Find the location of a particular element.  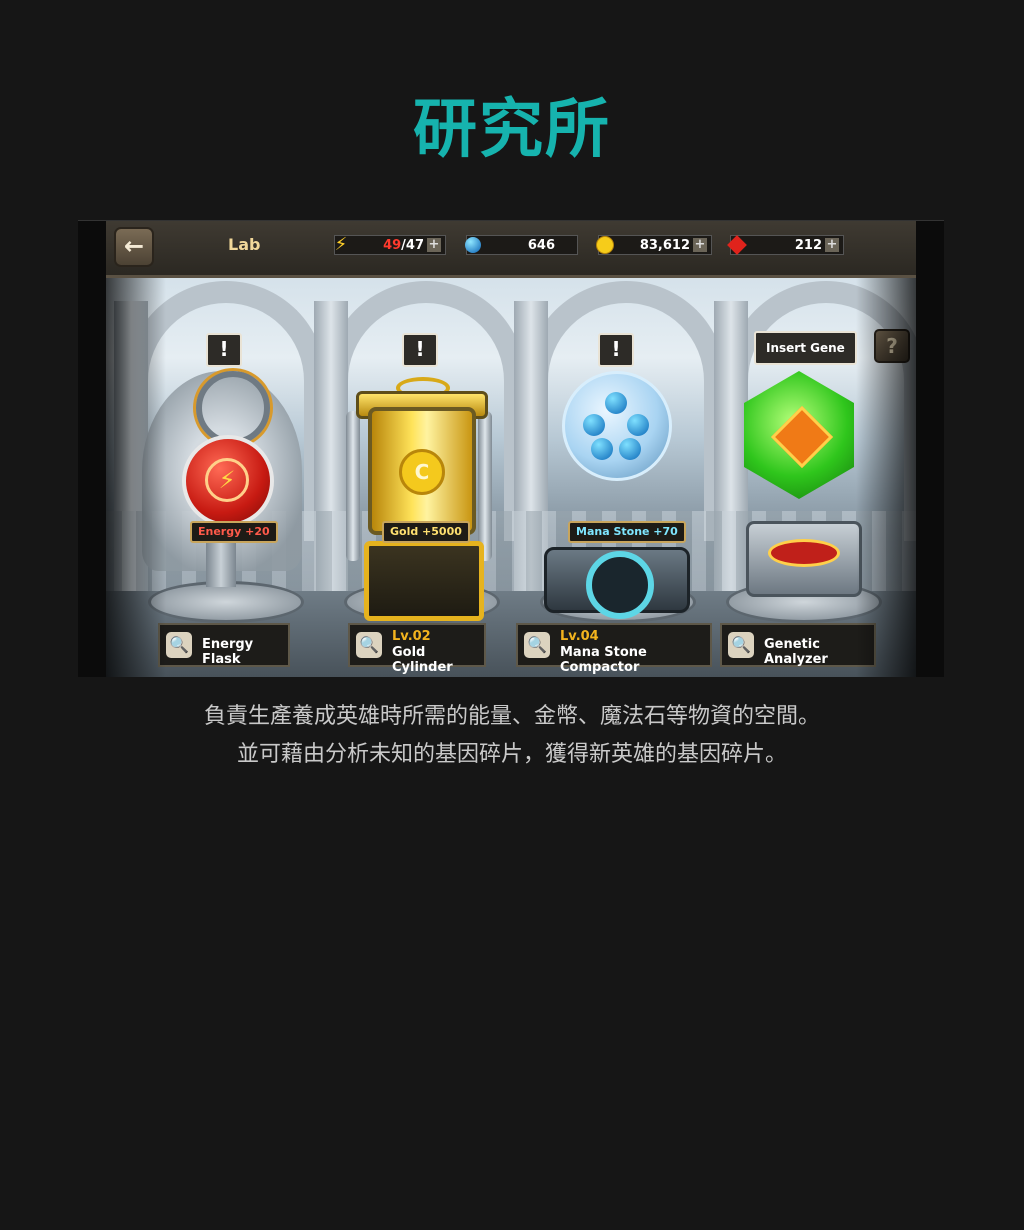

machine-name: Mana Stone Compactor is located at coordinates (603, 660).